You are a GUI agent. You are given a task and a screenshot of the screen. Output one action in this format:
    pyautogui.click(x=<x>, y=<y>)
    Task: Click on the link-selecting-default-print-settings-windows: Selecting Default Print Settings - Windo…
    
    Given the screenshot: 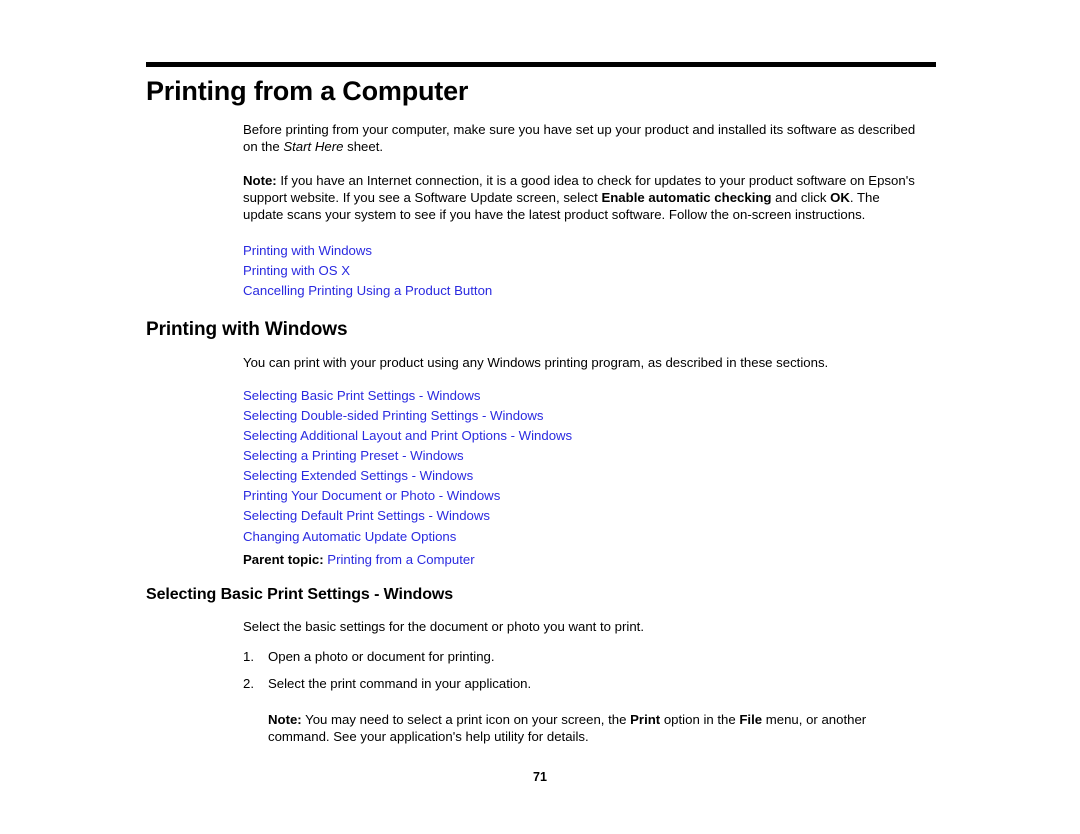 What is the action you would take?
    pyautogui.click(x=581, y=516)
    